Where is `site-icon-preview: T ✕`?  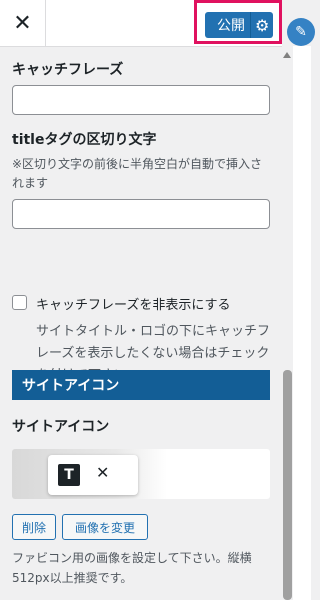 site-icon-preview: T ✕ is located at coordinates (141, 474).